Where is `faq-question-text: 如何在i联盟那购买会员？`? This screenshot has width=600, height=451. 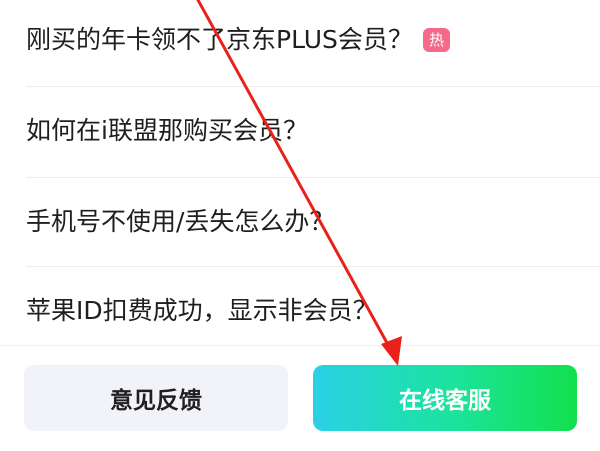
faq-question-text: 如何在i联盟那购买会员？ is located at coordinates (167, 130).